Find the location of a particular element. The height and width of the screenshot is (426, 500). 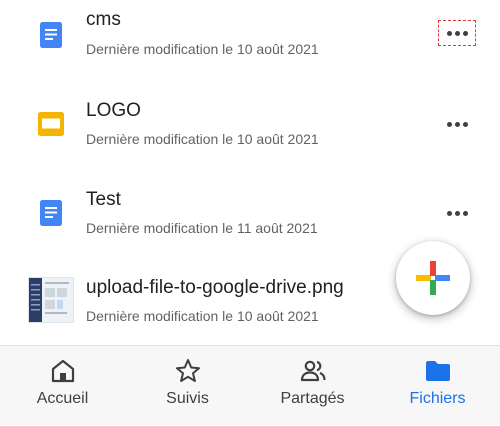

new-file-fab-button is located at coordinates (433, 278).